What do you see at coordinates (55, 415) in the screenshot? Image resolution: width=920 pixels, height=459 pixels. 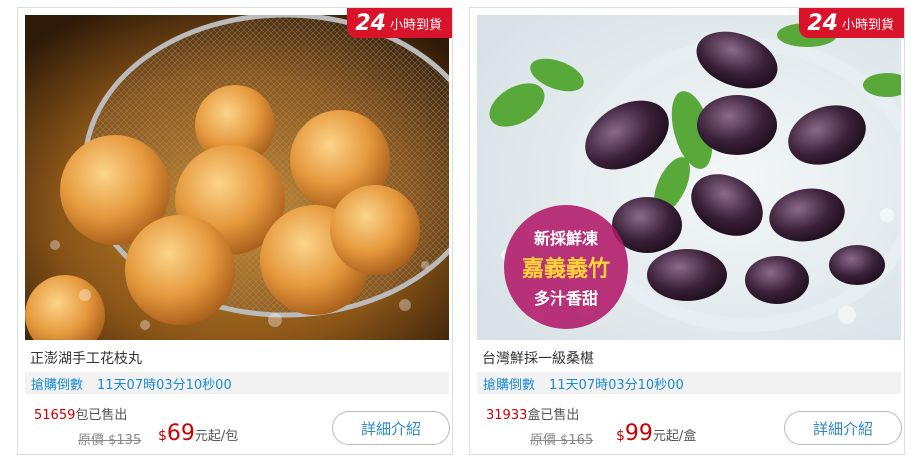 I see `sold-number: 51659` at bounding box center [55, 415].